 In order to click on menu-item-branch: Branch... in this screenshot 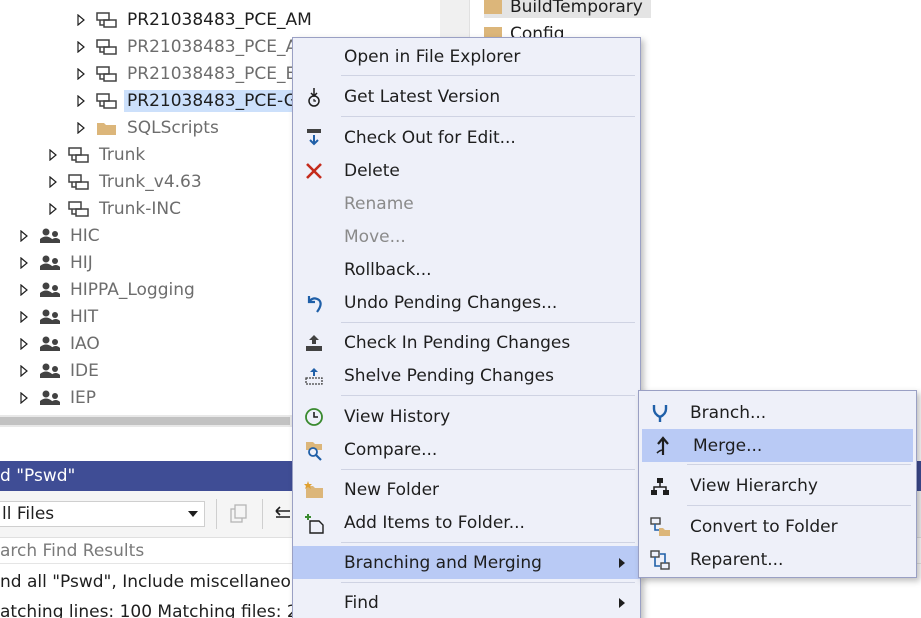, I will do `click(777, 412)`.